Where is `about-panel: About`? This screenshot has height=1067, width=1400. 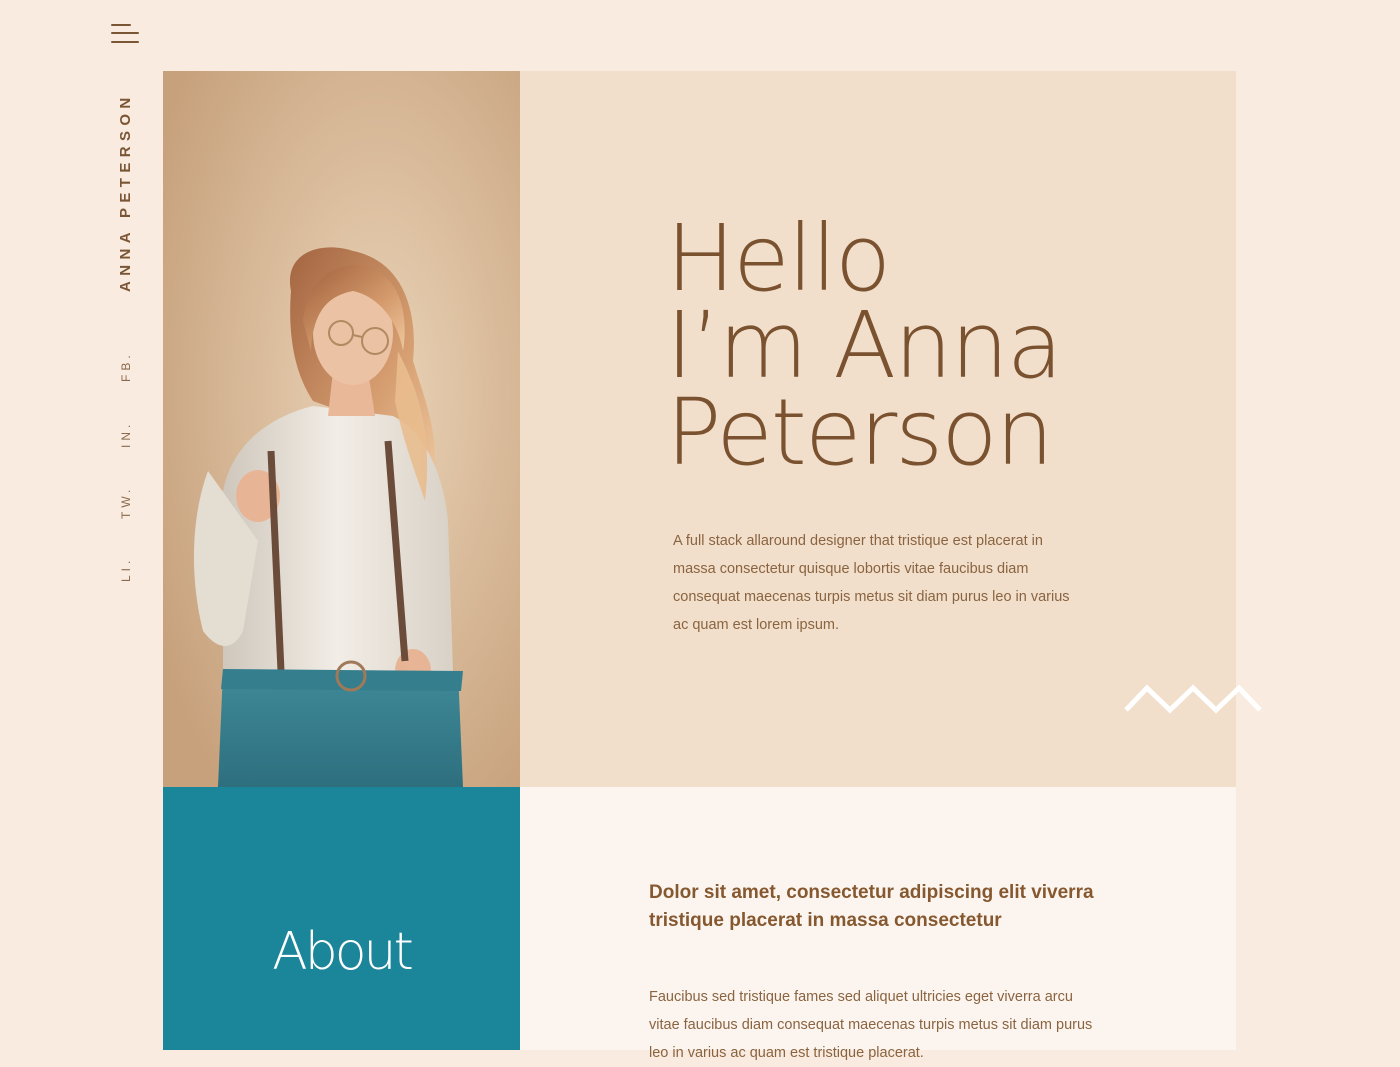 about-panel: About is located at coordinates (341, 918).